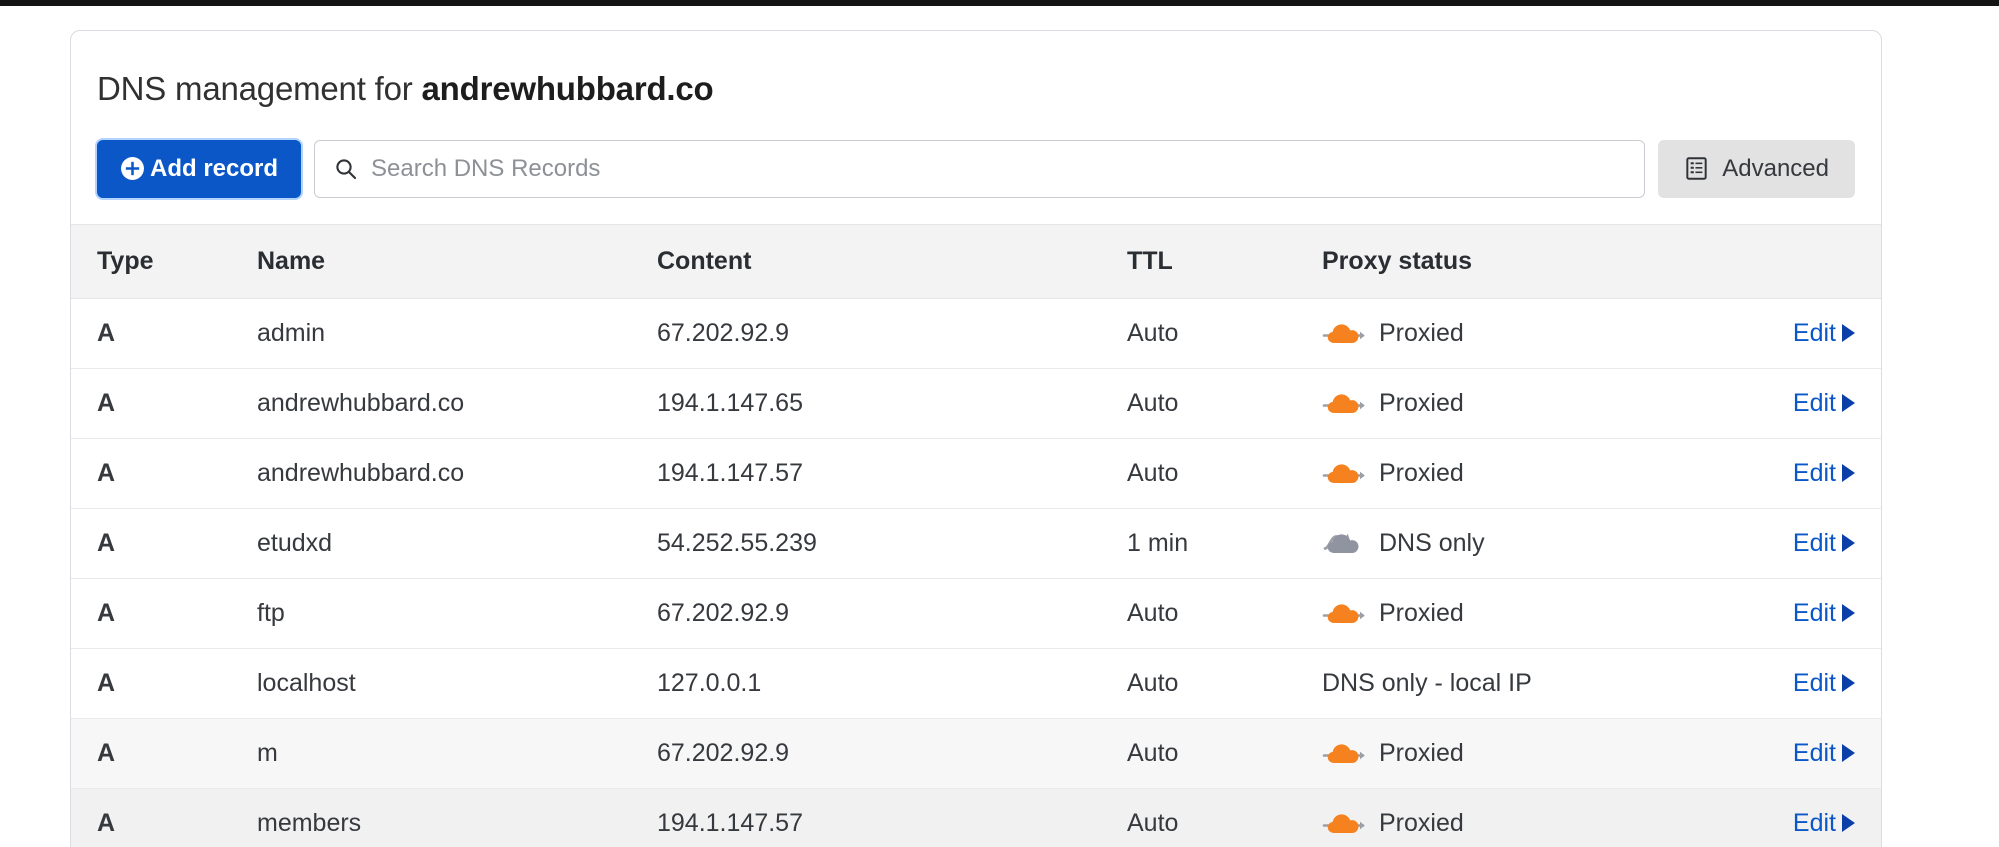 This screenshot has height=847, width=1999. Describe the element at coordinates (1427, 682) in the screenshot. I see `proxy-status-label: DNS only - local IP` at that location.